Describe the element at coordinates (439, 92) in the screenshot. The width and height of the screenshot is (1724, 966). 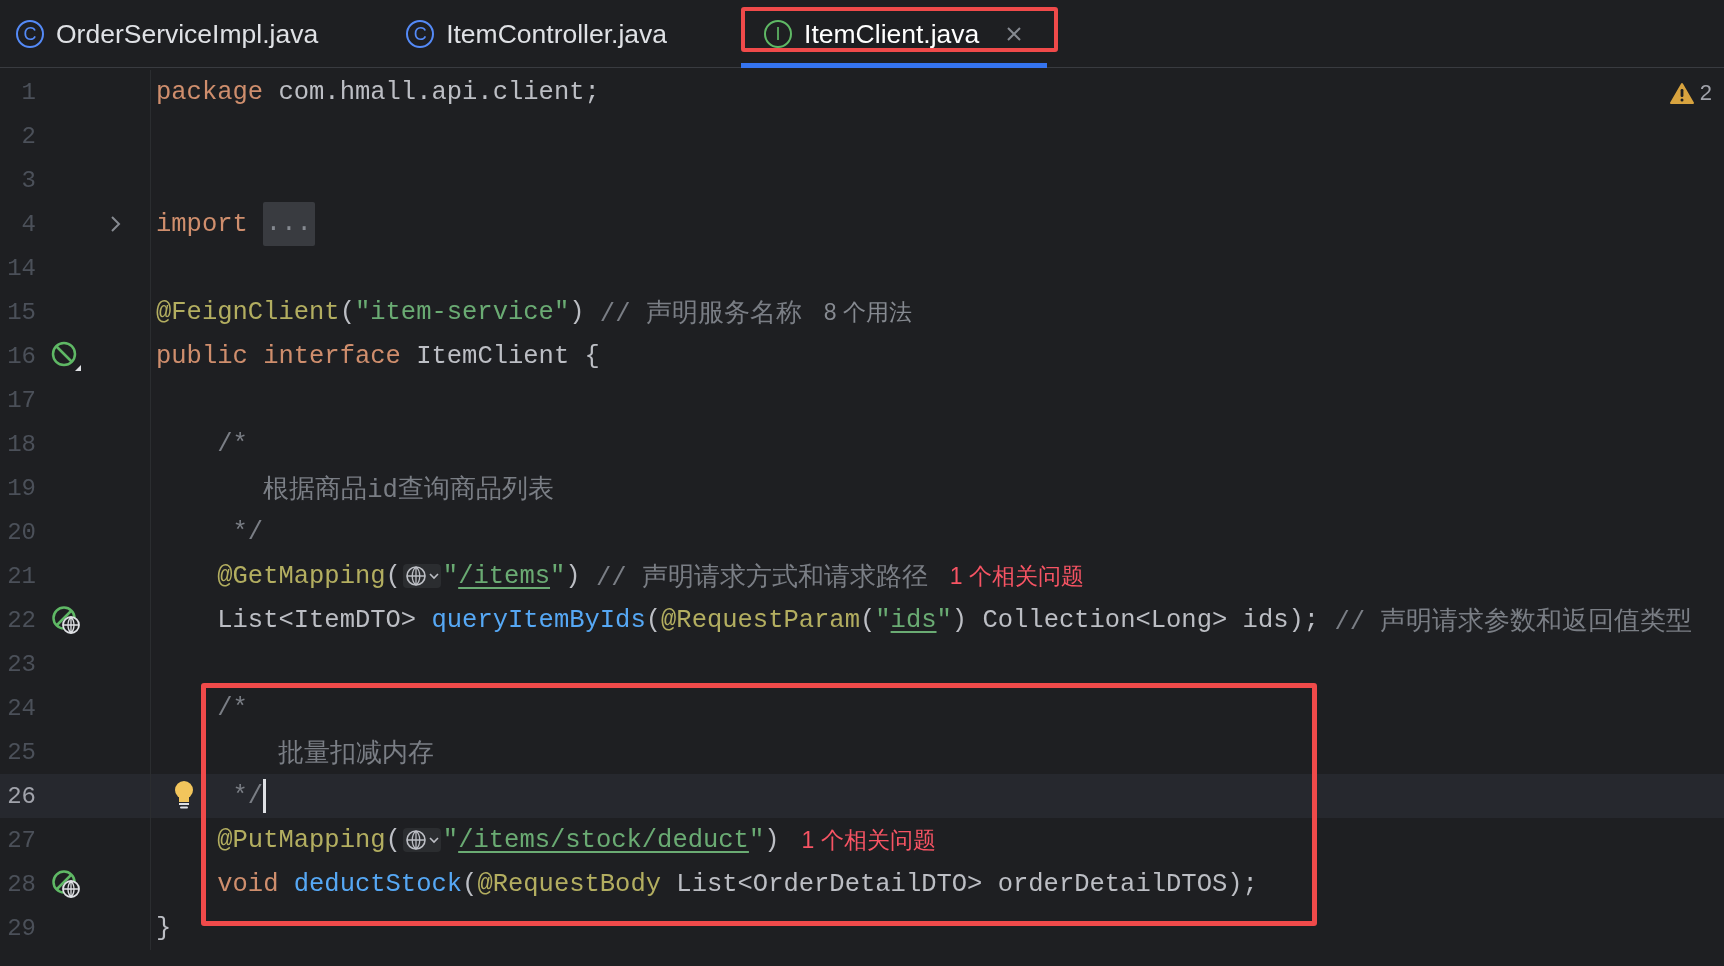
I see `code-text: com.hmall.api.client;` at that location.